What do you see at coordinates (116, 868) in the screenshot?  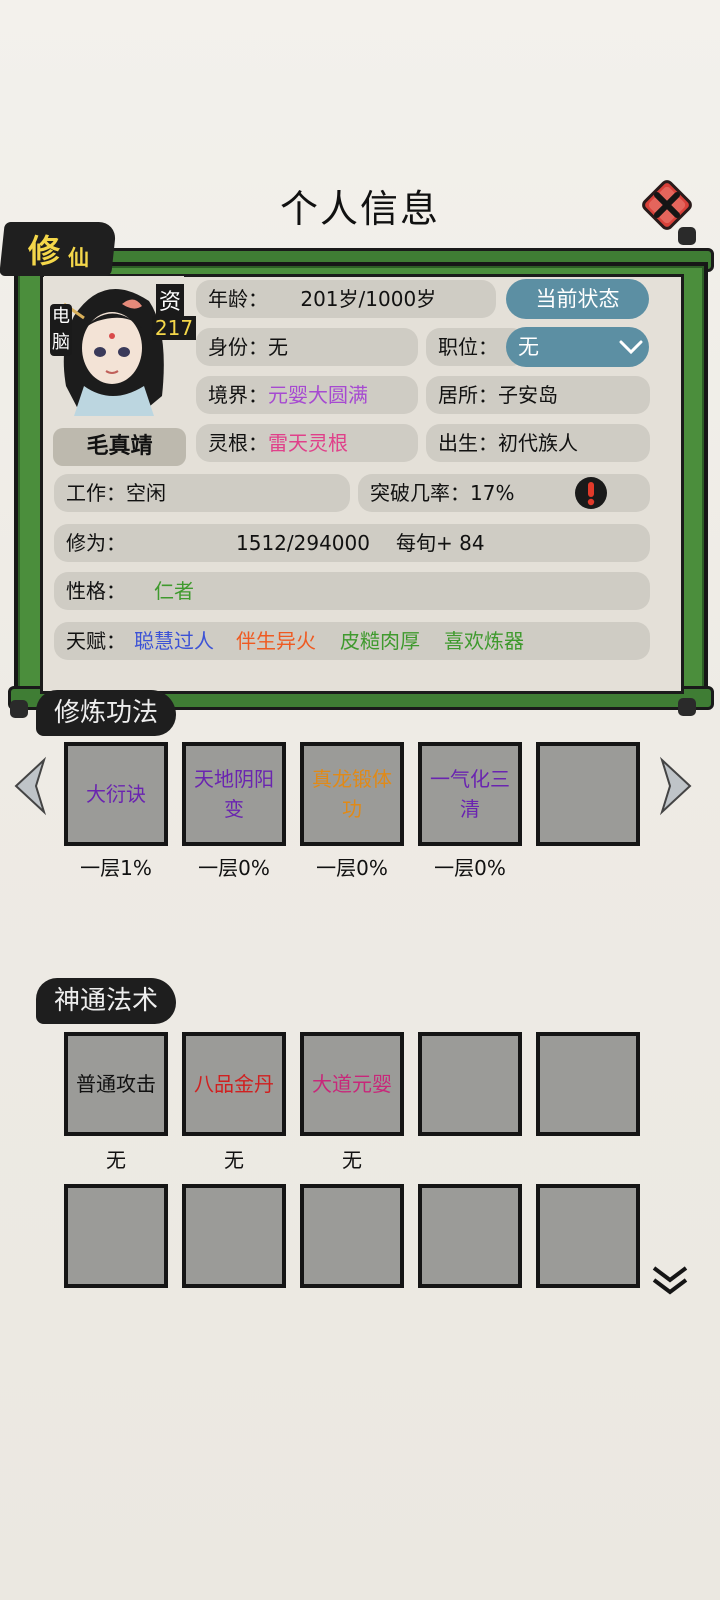 I see `technique-level: 一层1%` at bounding box center [116, 868].